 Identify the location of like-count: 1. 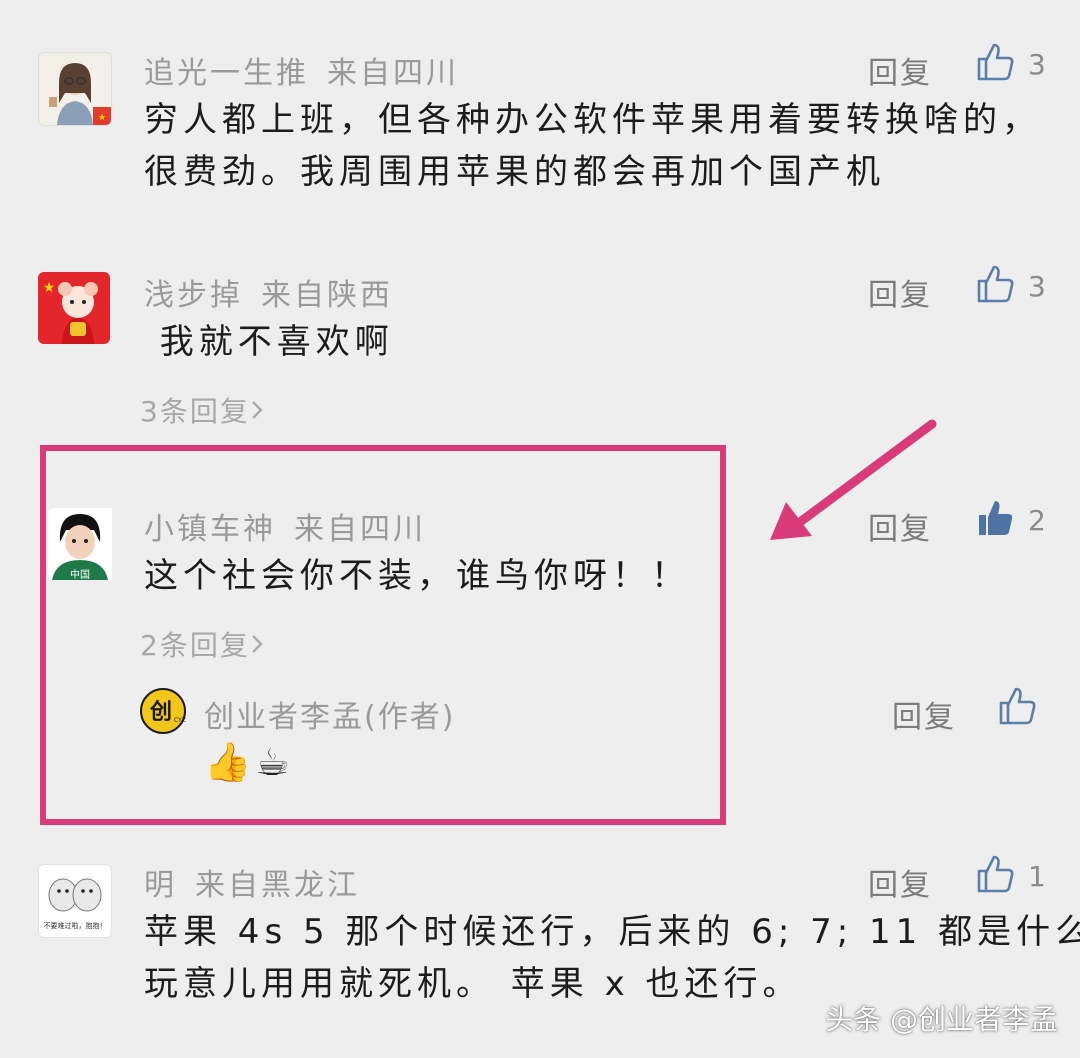
(1037, 876).